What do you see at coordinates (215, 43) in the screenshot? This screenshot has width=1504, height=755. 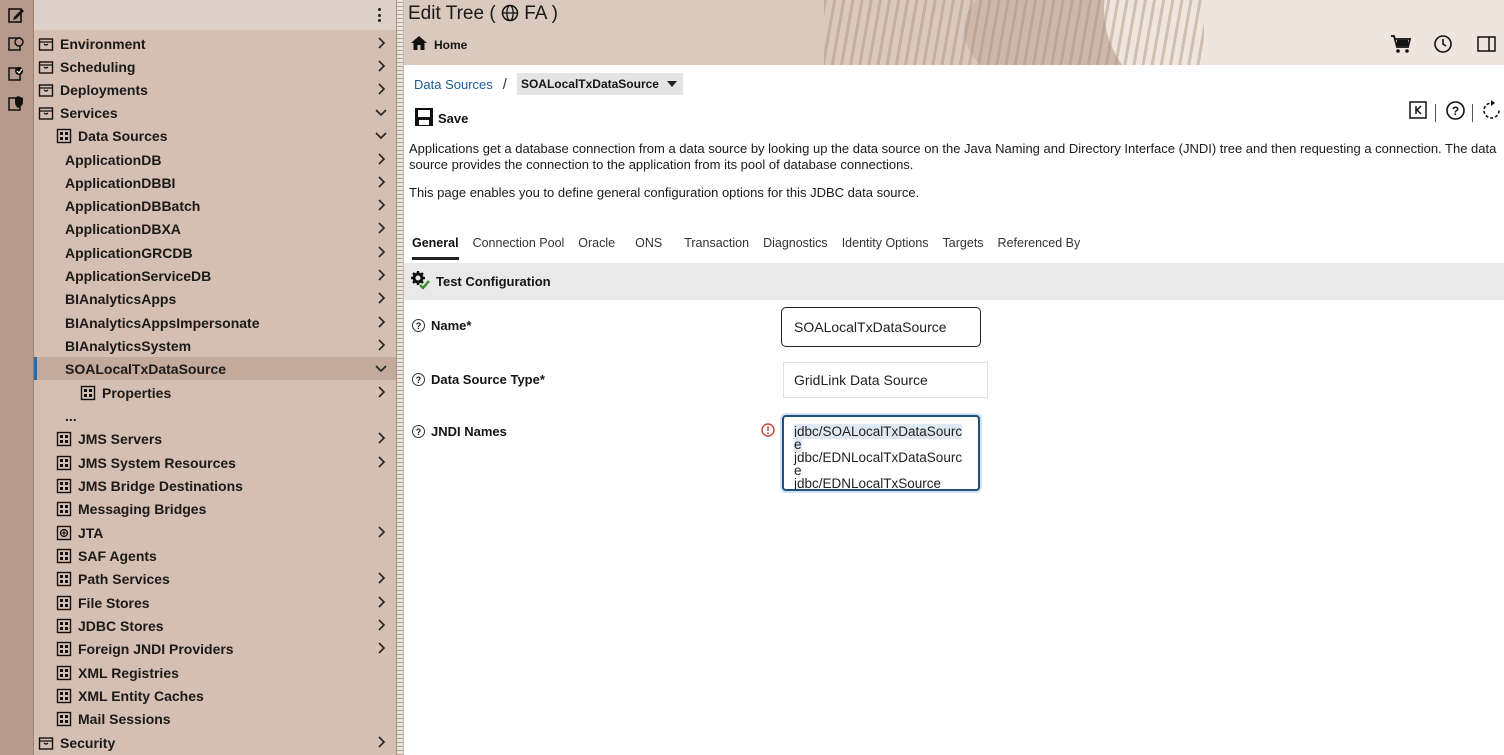 I see `tree-item-environment: Environment` at bounding box center [215, 43].